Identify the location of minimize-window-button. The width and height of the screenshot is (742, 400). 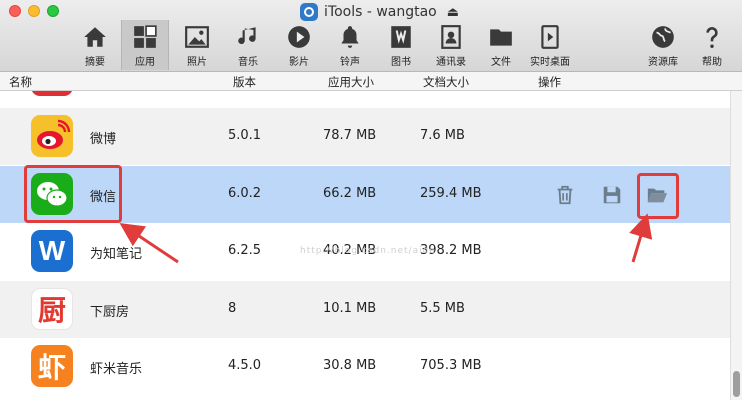
(34, 11).